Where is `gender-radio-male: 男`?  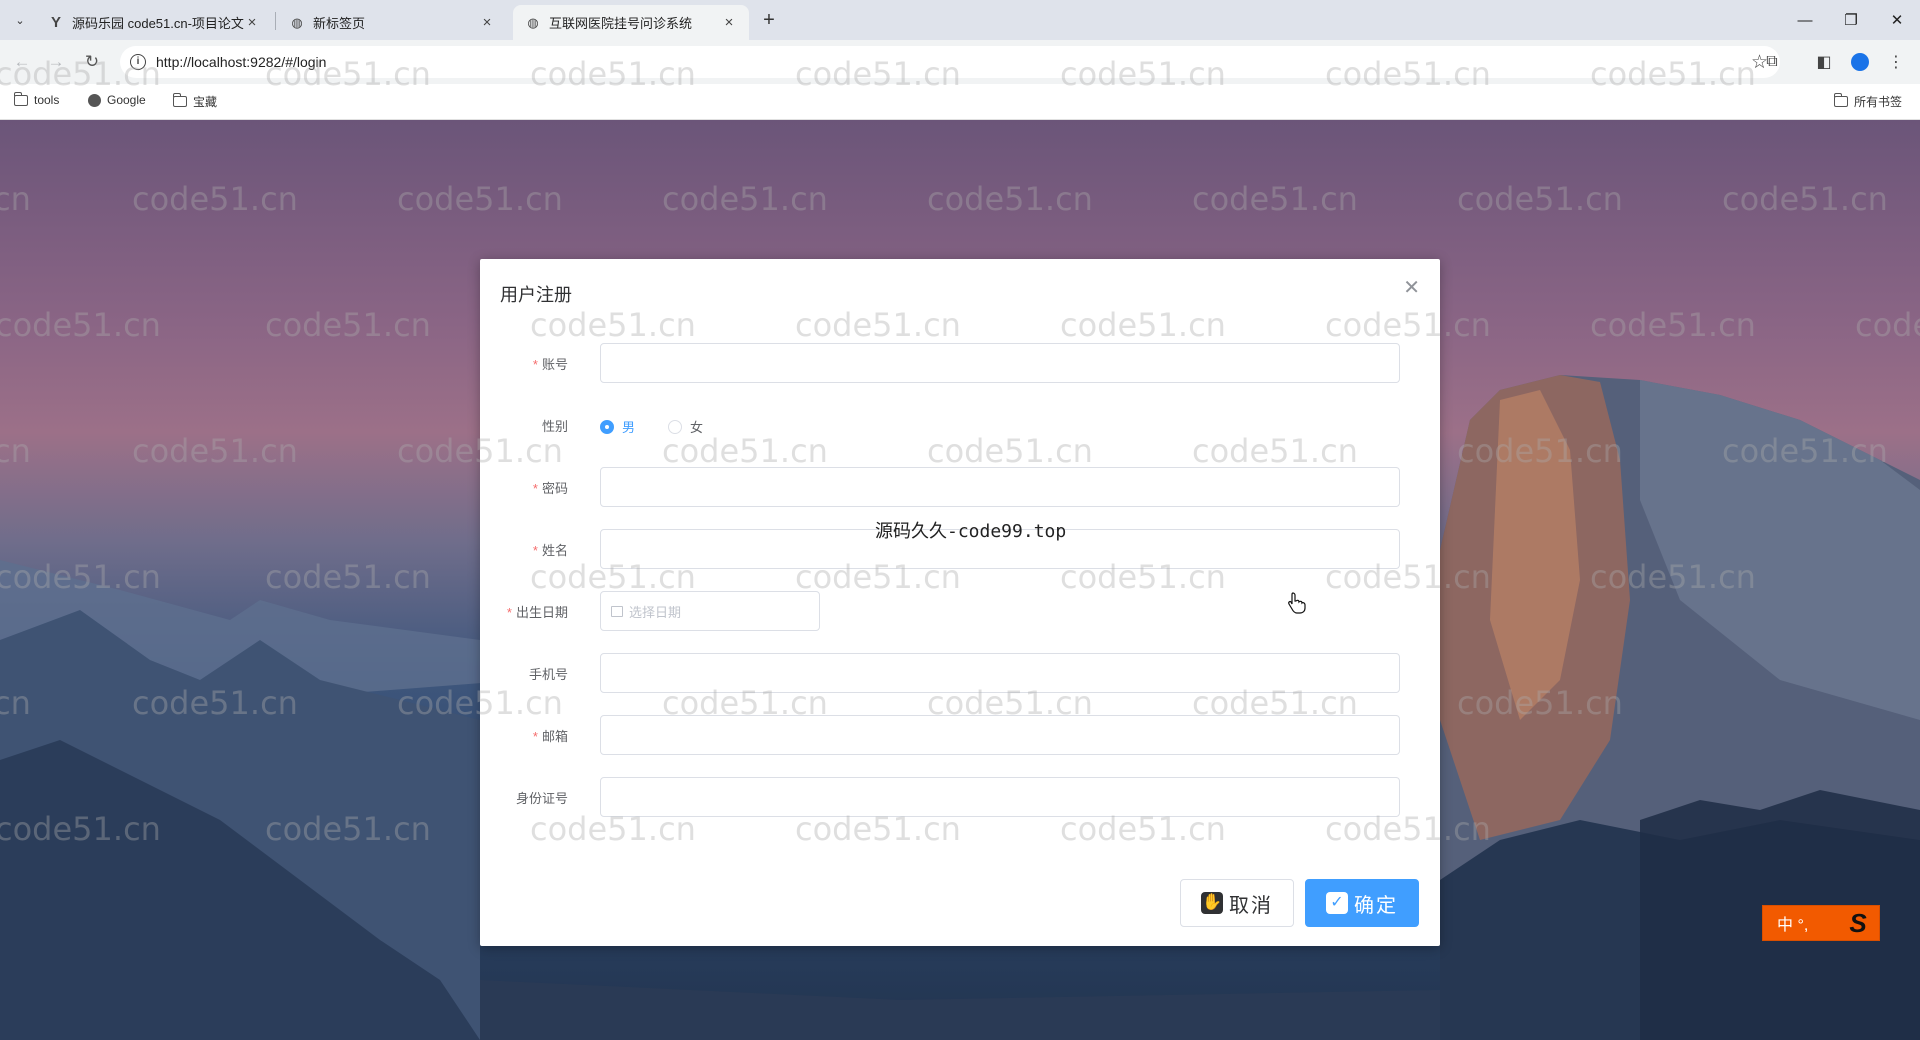 gender-radio-male: 男 is located at coordinates (617, 426).